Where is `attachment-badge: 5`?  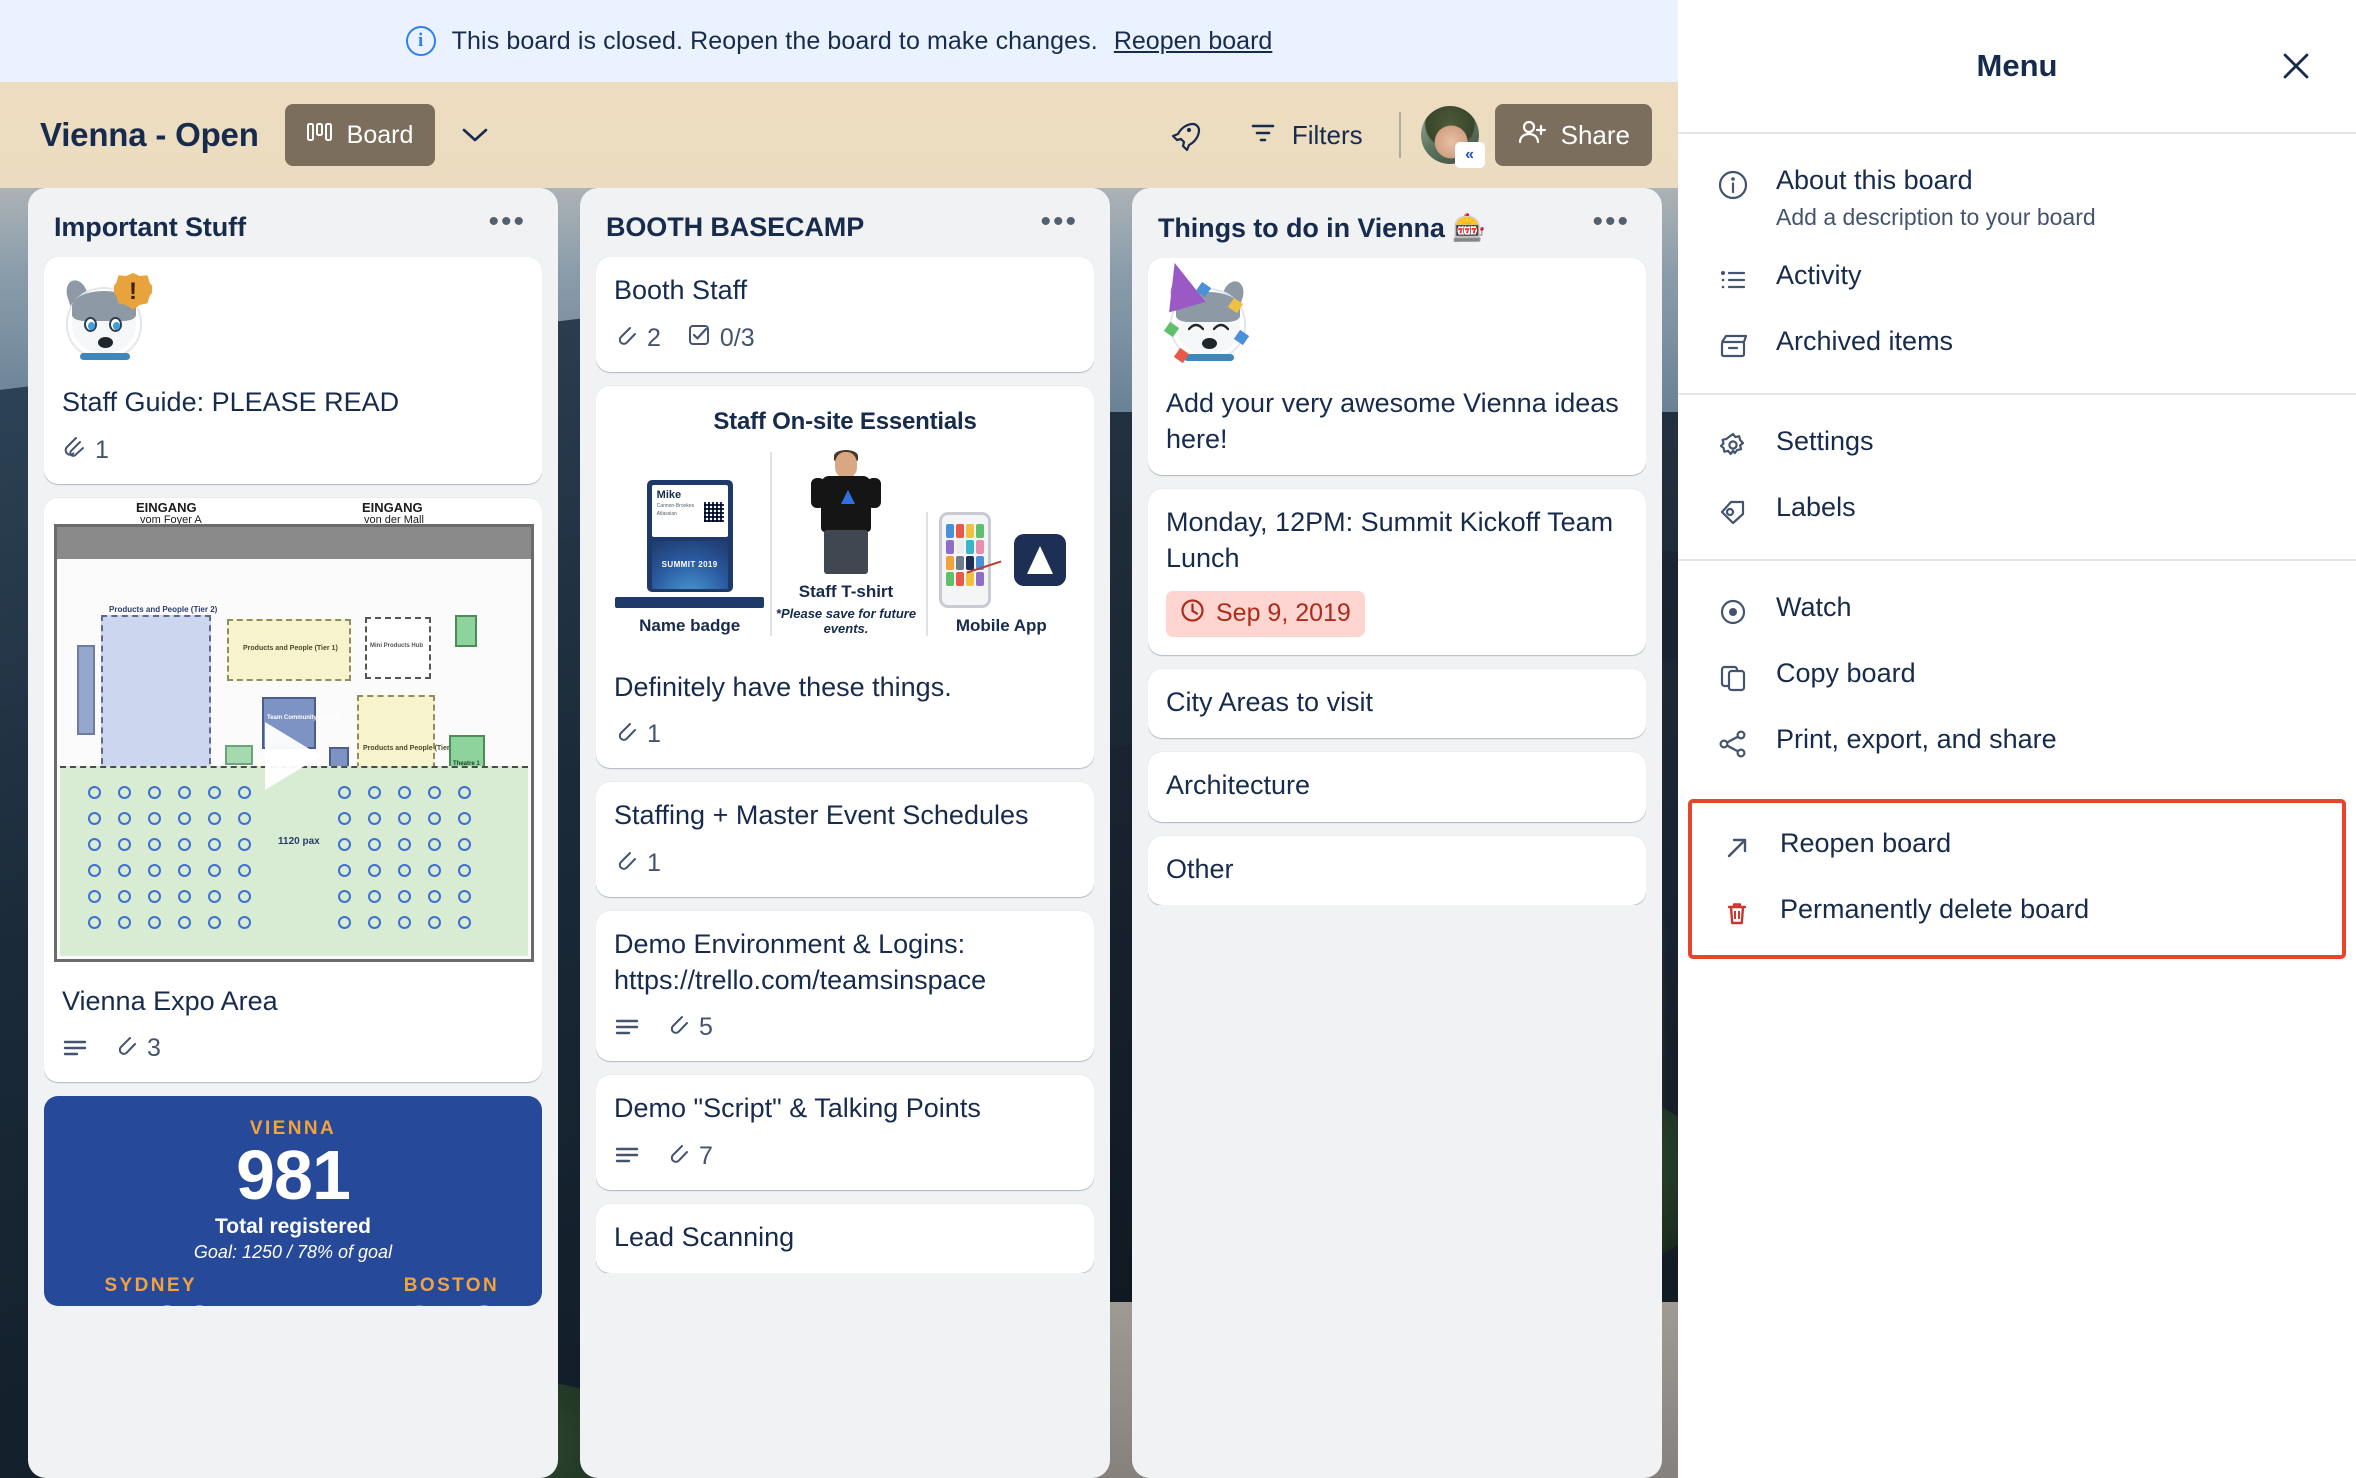 attachment-badge: 5 is located at coordinates (689, 1027).